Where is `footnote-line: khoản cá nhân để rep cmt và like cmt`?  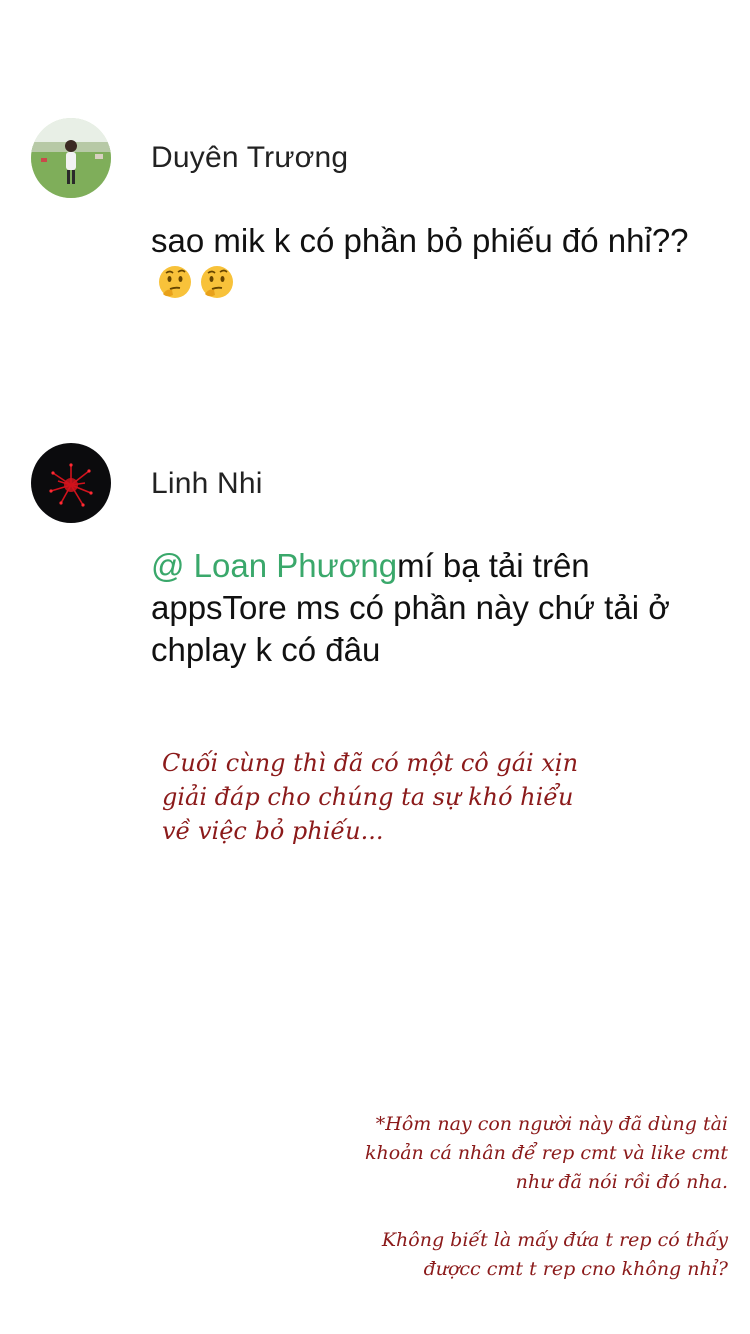 footnote-line: khoản cá nhân để rep cmt và like cmt is located at coordinates (546, 1153).